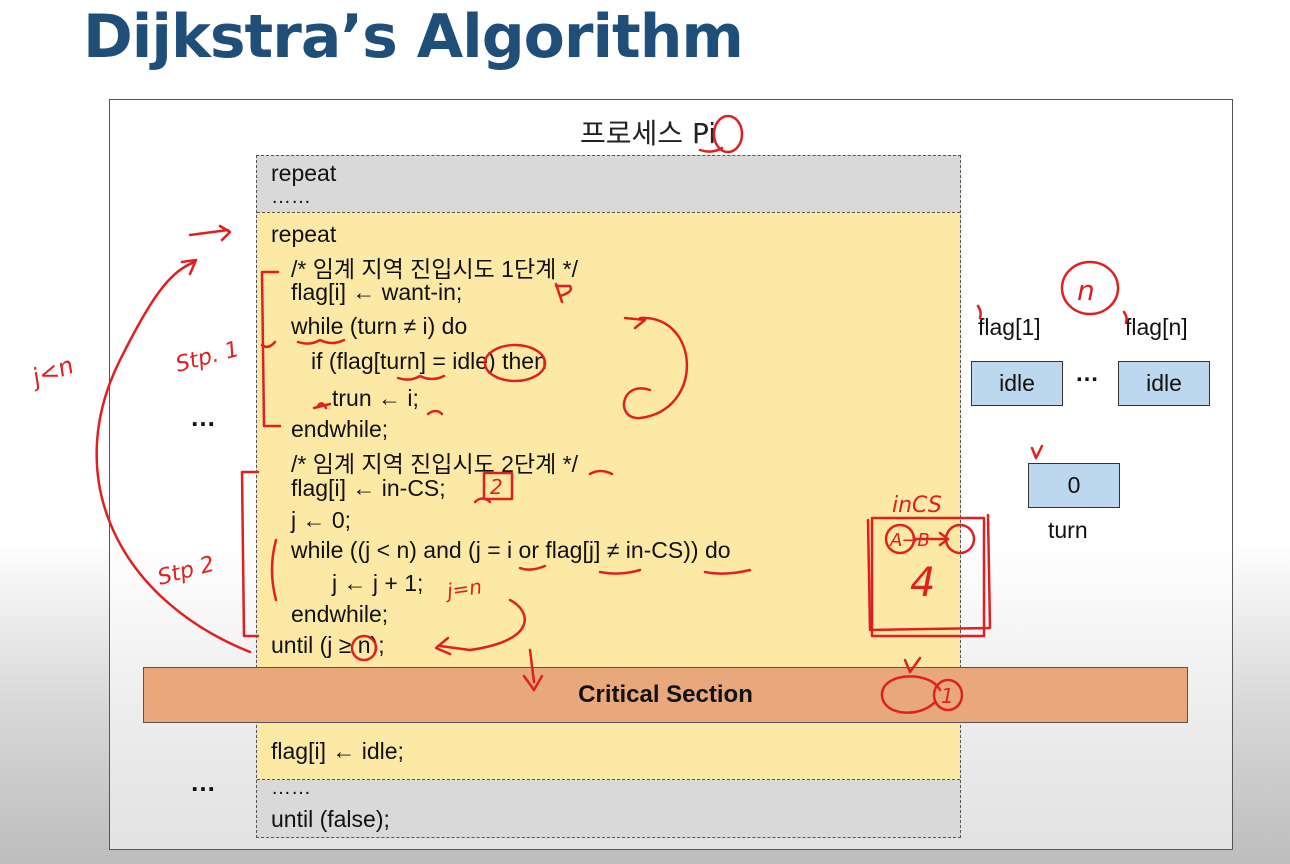  Describe the element at coordinates (1068, 530) in the screenshot. I see `turn-label: turn` at that location.